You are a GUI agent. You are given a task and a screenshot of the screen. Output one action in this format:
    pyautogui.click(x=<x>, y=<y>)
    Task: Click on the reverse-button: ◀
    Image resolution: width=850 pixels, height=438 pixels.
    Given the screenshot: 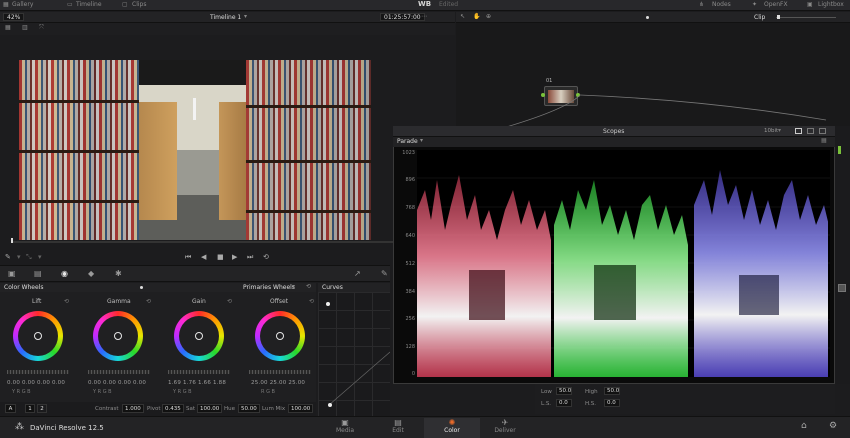 What is the action you would take?
    pyautogui.click(x=203, y=257)
    